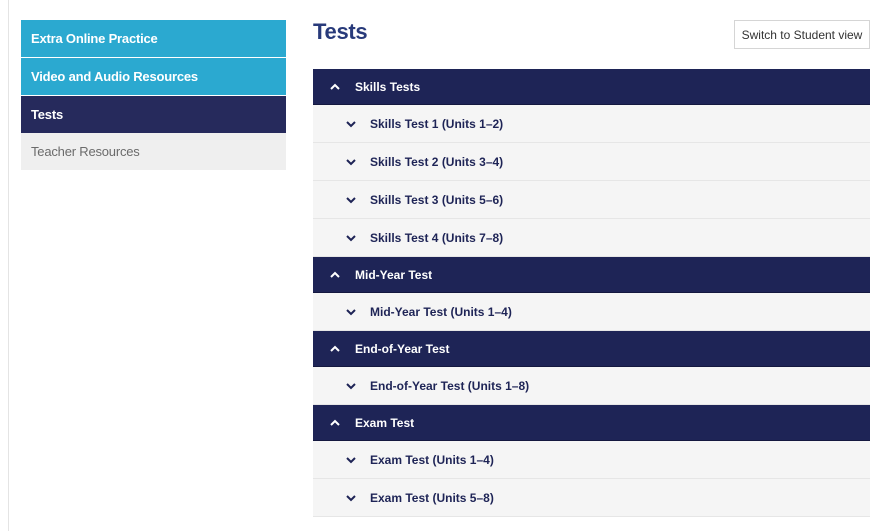  I want to click on sidebar-item-label: Teacher Resources, so click(85, 151).